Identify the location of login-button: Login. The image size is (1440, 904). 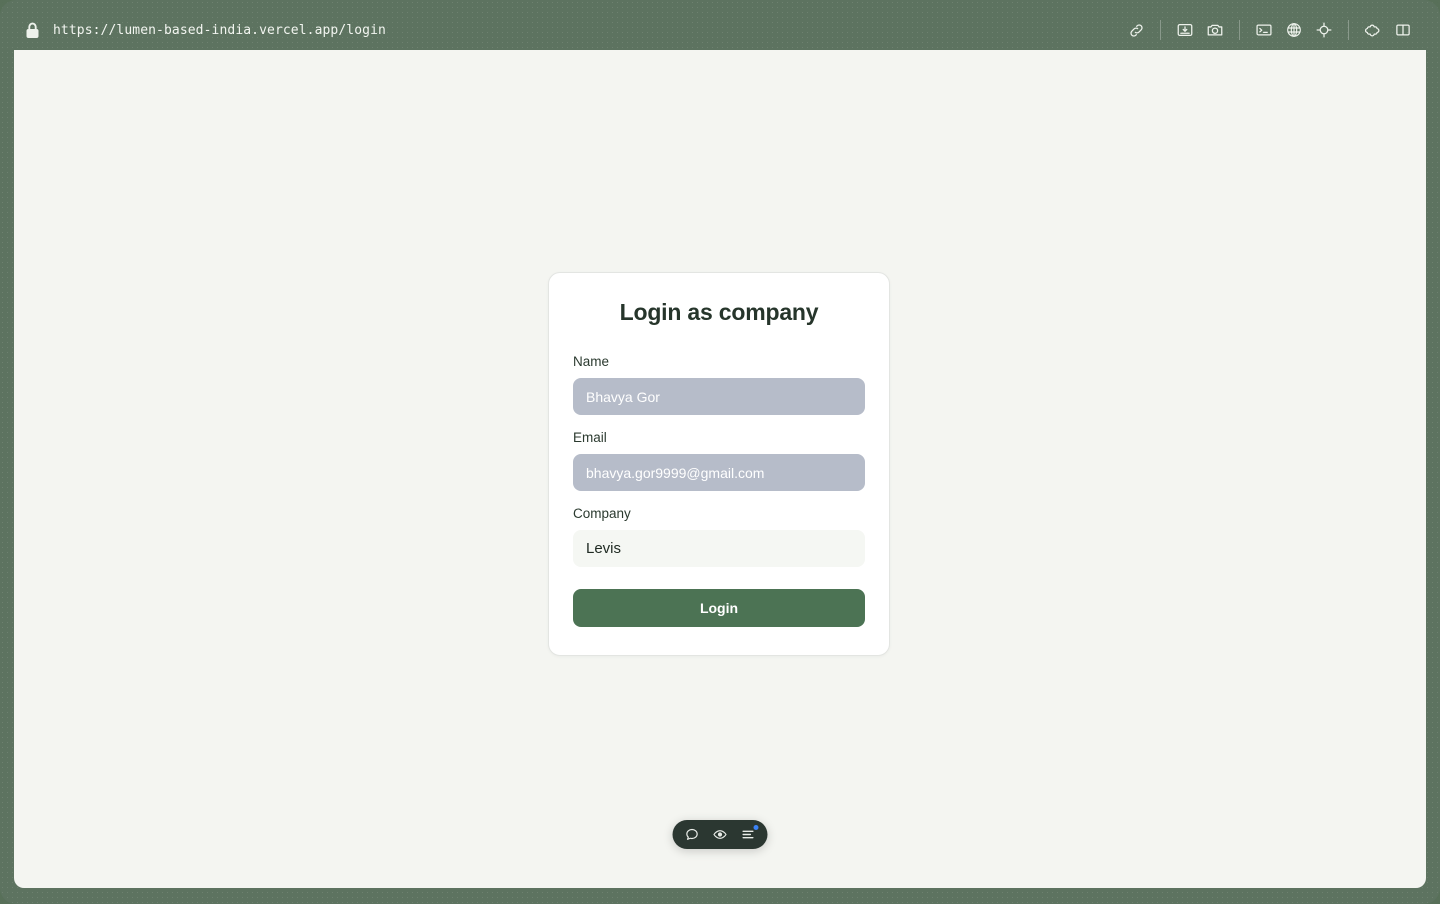
(719, 608).